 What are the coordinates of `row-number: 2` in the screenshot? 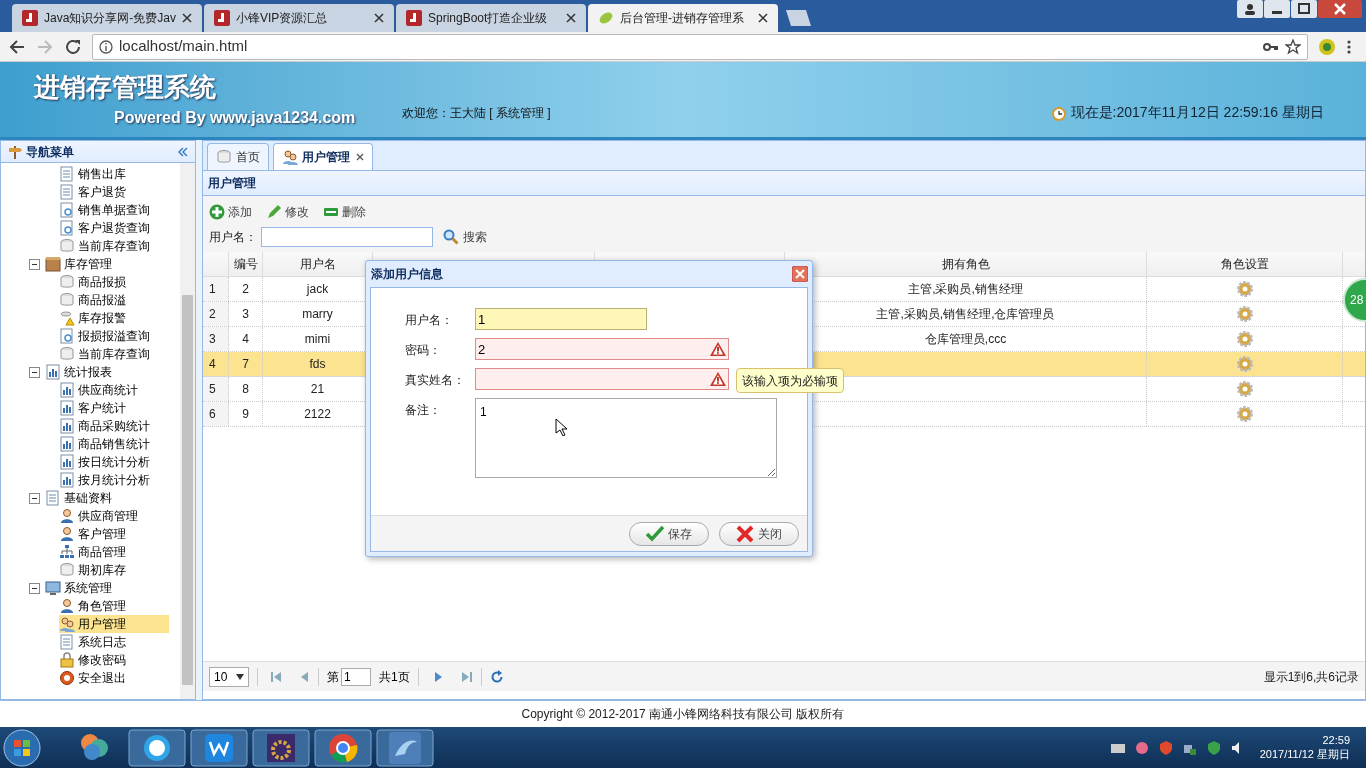 It's located at (212, 314).